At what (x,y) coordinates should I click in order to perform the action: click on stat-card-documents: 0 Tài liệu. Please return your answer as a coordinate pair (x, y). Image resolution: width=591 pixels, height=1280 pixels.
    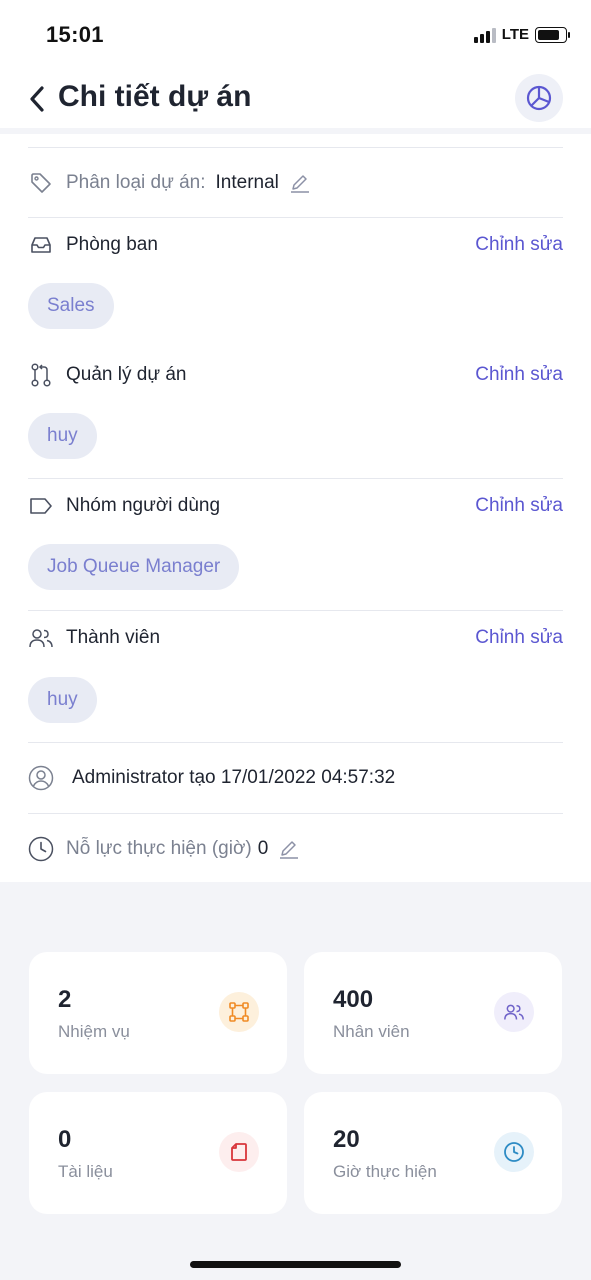
    Looking at the image, I should click on (158, 1153).